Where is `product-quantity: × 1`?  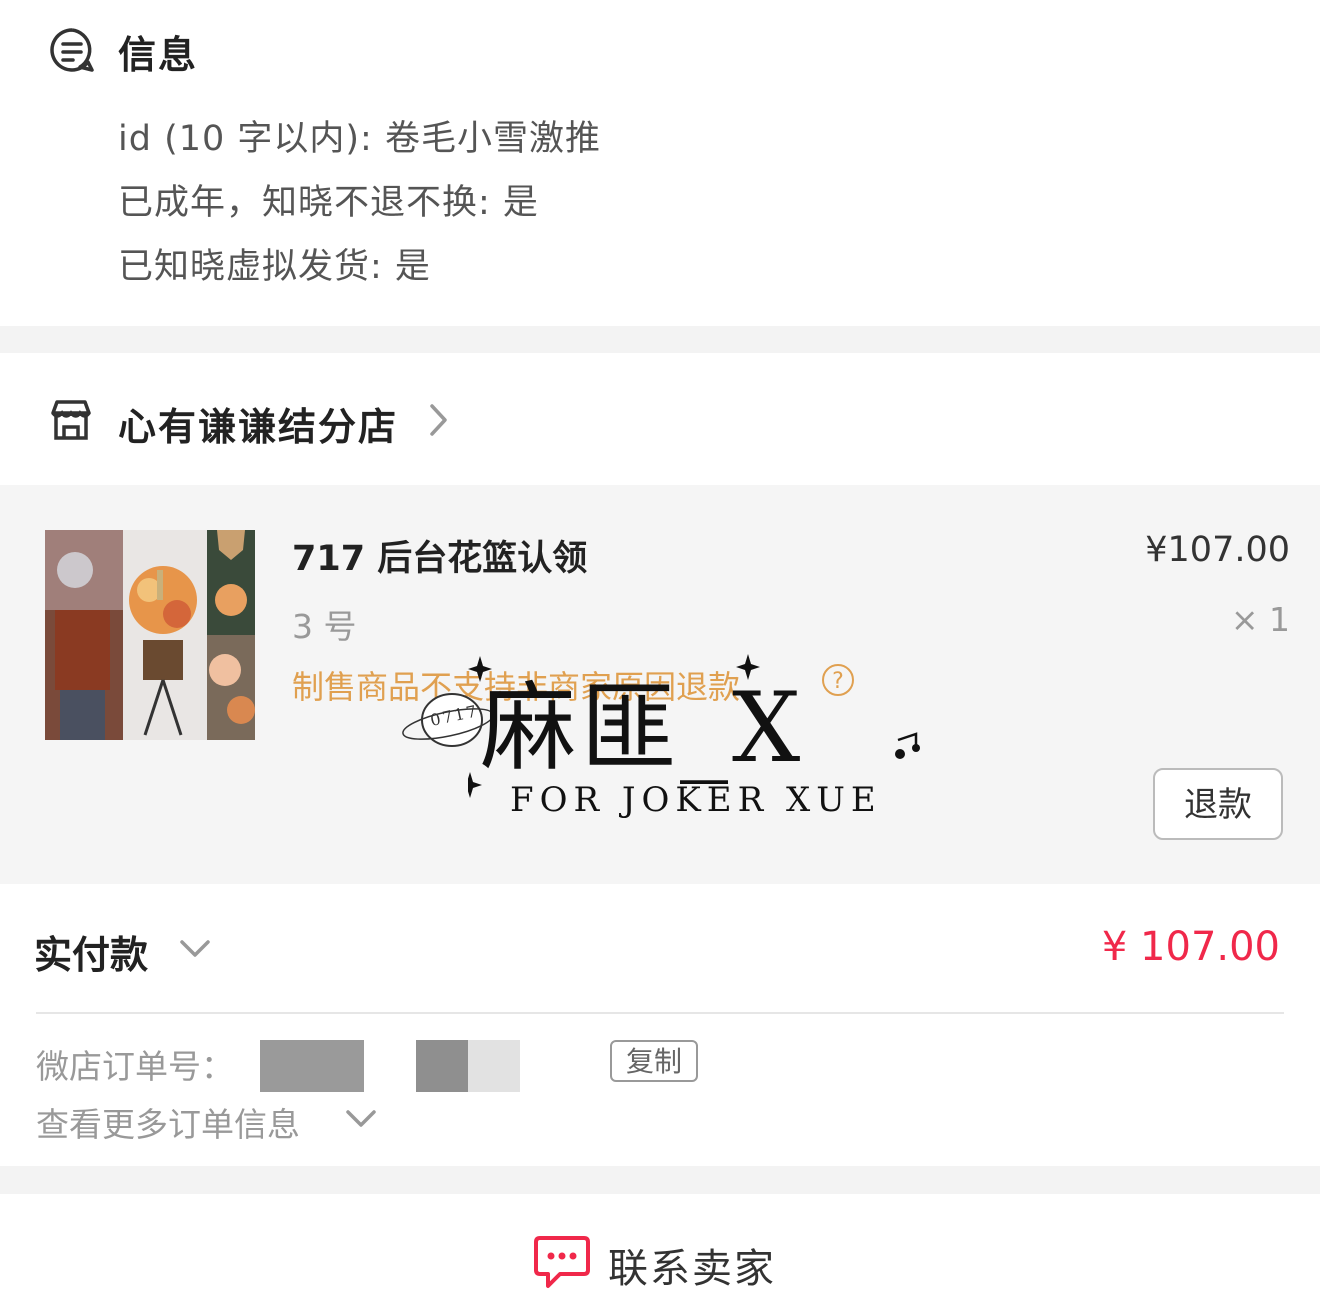
product-quantity: × 1 is located at coordinates (1260, 619).